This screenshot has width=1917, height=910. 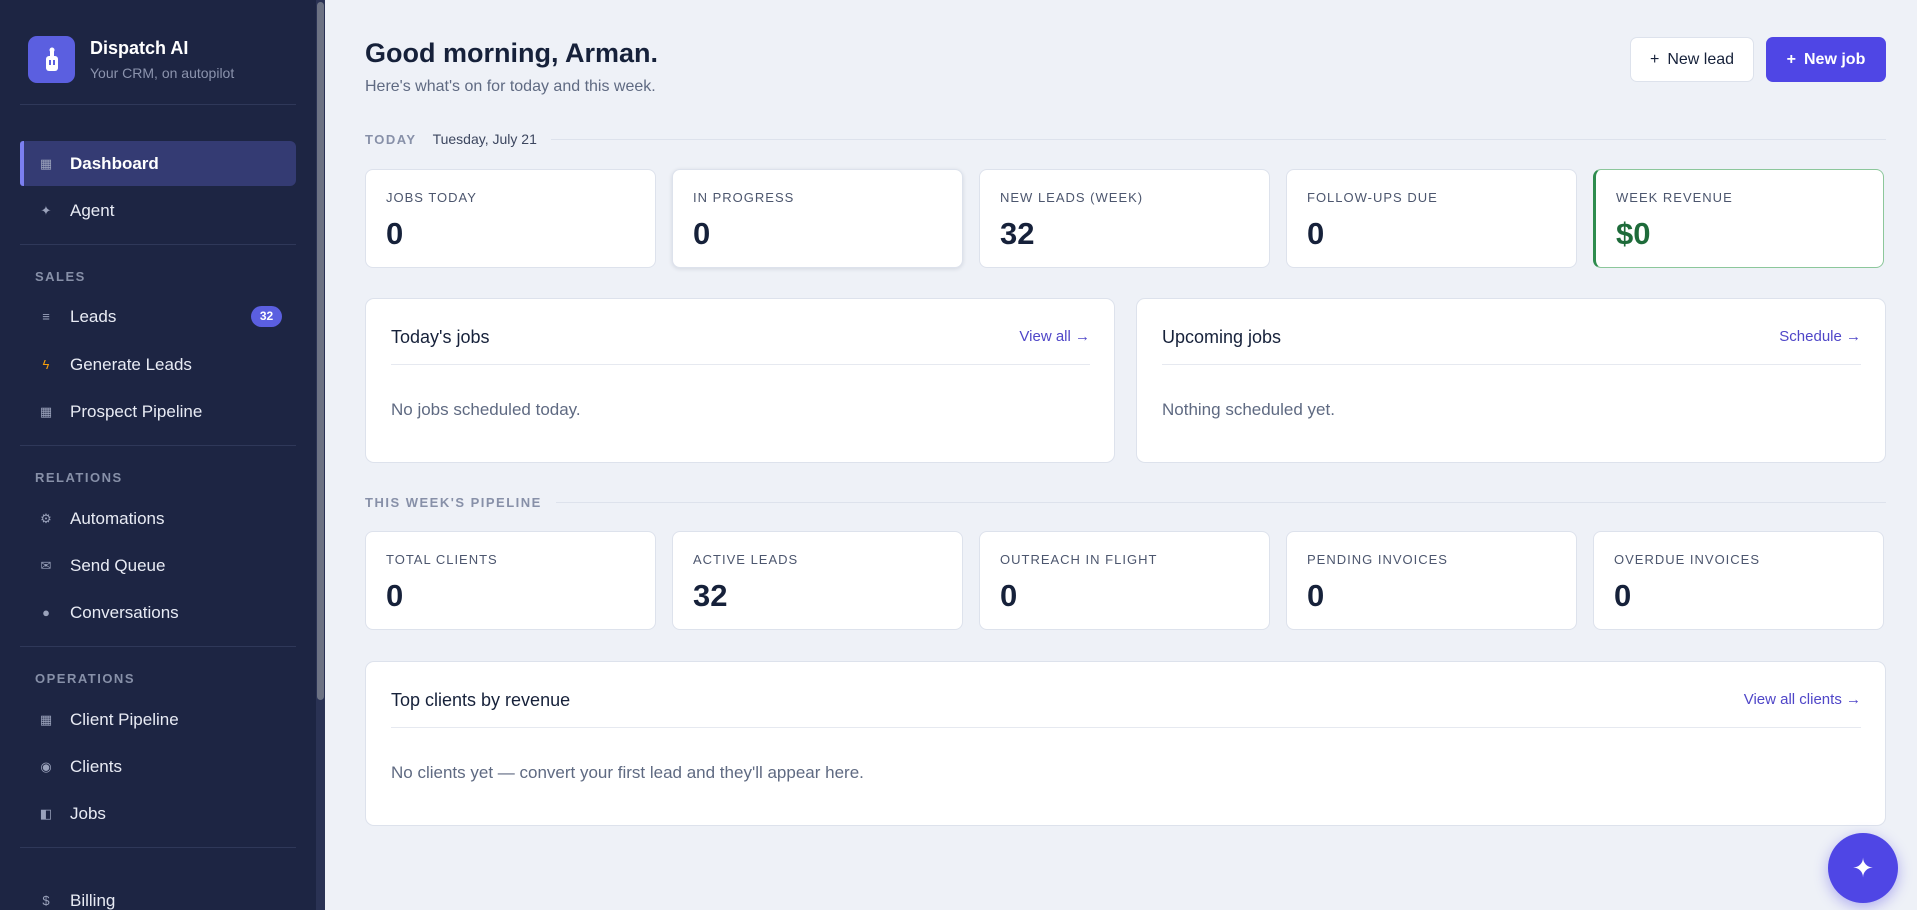 I want to click on gear-icon: ⚙, so click(x=46, y=518).